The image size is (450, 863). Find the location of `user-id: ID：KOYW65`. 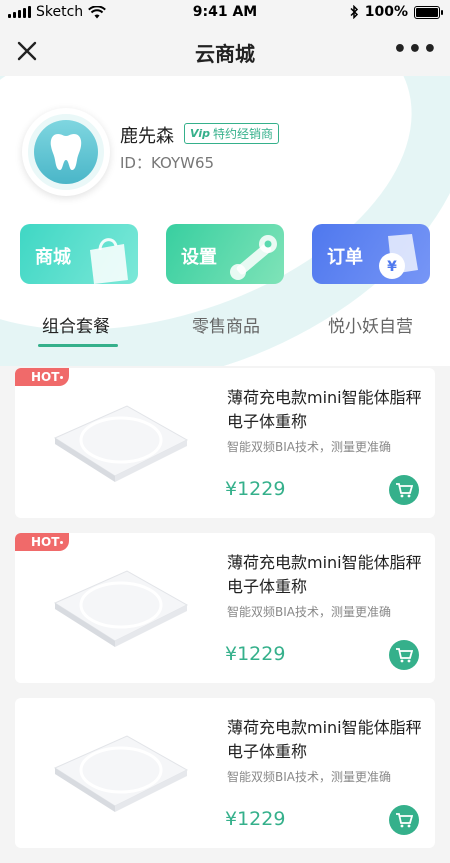

user-id: ID：KOYW65 is located at coordinates (167, 163).